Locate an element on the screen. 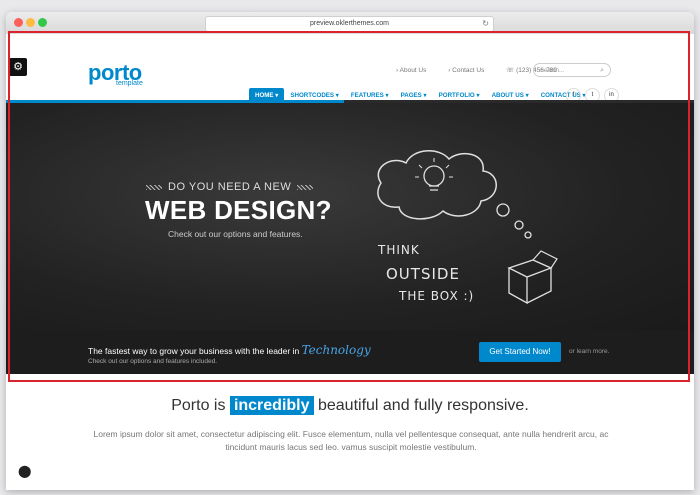  address-bar: preview.oklerthemes.com ↻ is located at coordinates (349, 24).